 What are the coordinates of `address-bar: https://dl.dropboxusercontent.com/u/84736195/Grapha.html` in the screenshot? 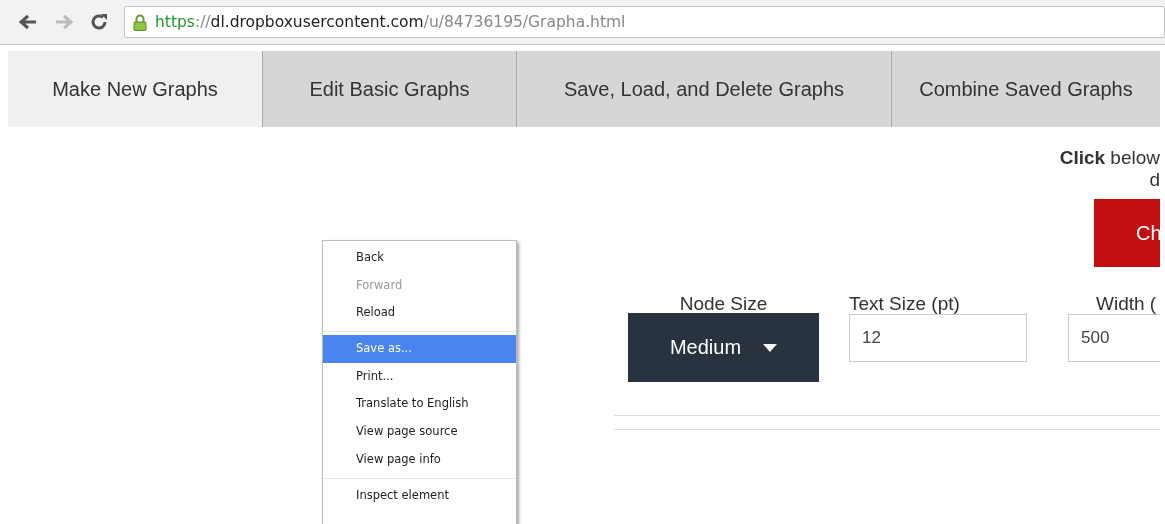 It's located at (644, 22).